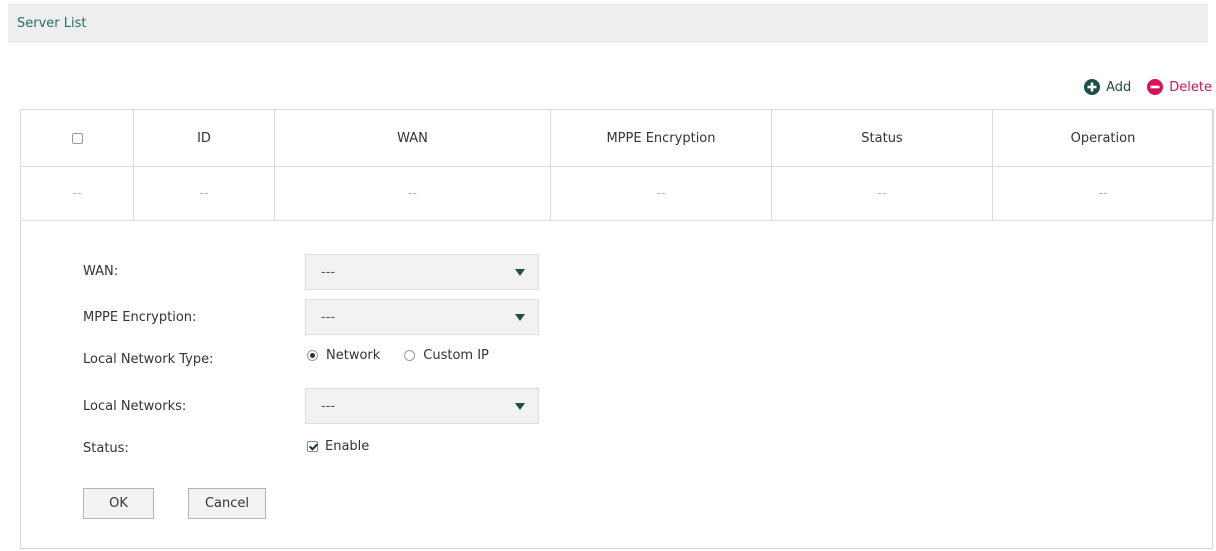 The image size is (1216, 551). I want to click on section-header: Server List, so click(608, 23).